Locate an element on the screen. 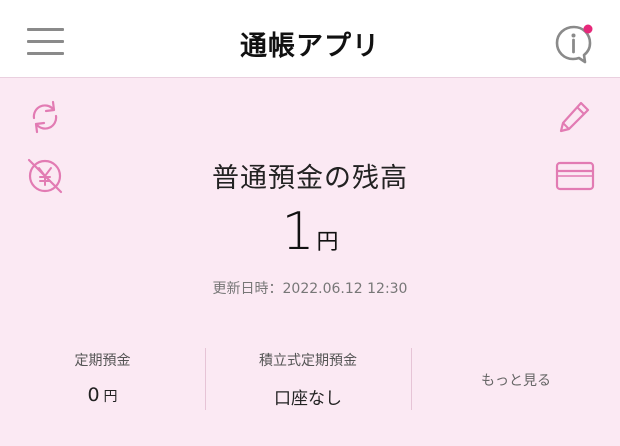 This screenshot has height=446, width=620. notification-badge is located at coordinates (588, 29).